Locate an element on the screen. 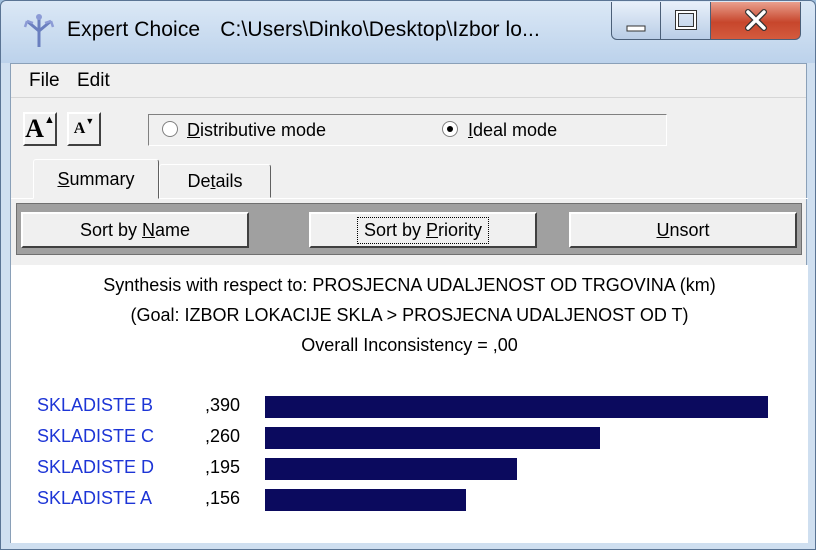 The width and height of the screenshot is (816, 550). tab-details: Details is located at coordinates (215, 181).